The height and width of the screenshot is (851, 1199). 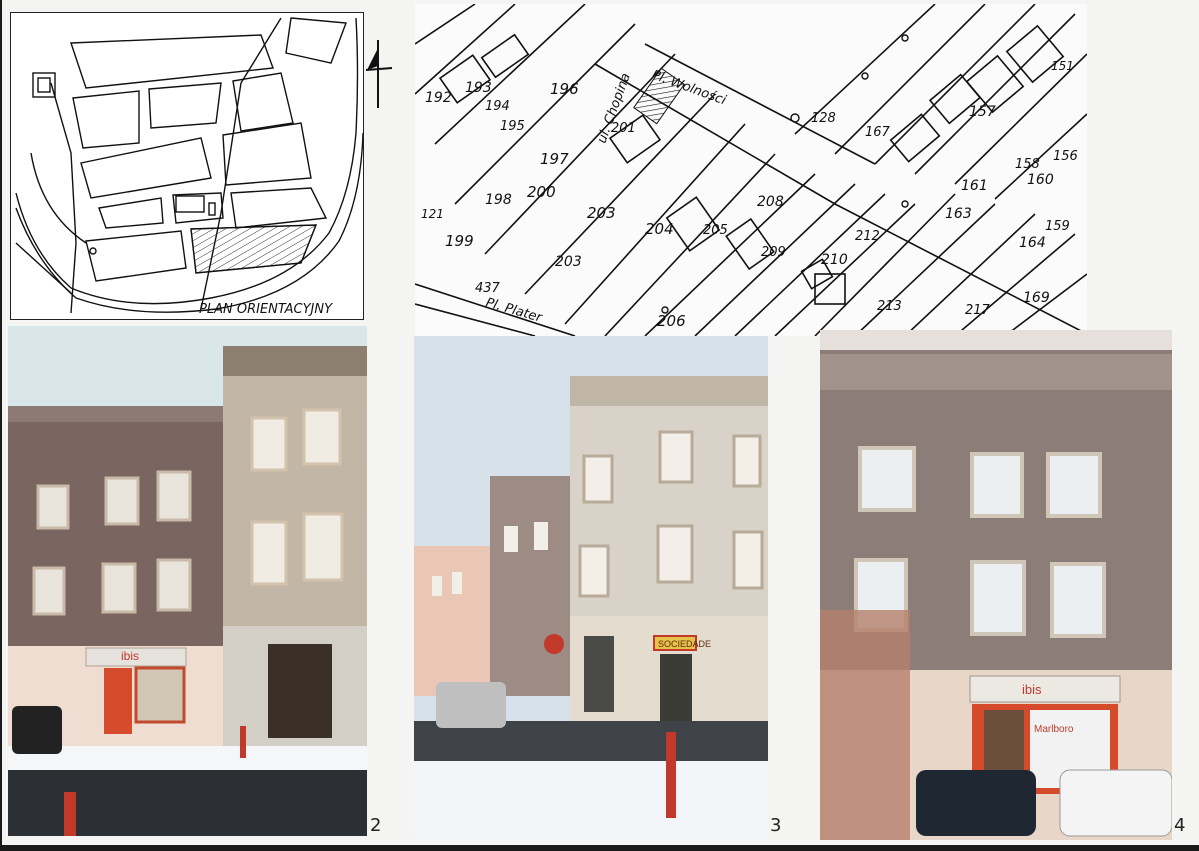 What do you see at coordinates (1054, 729) in the screenshot?
I see `photo-4-shop-sign: Marlboro` at bounding box center [1054, 729].